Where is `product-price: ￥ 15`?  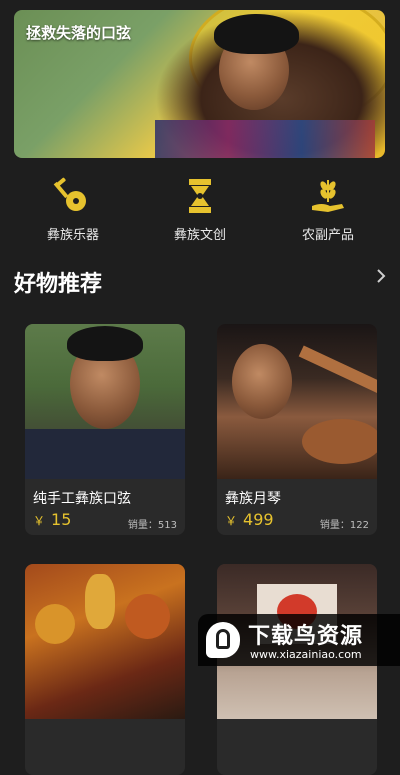 product-price: ￥ 15 is located at coordinates (52, 519).